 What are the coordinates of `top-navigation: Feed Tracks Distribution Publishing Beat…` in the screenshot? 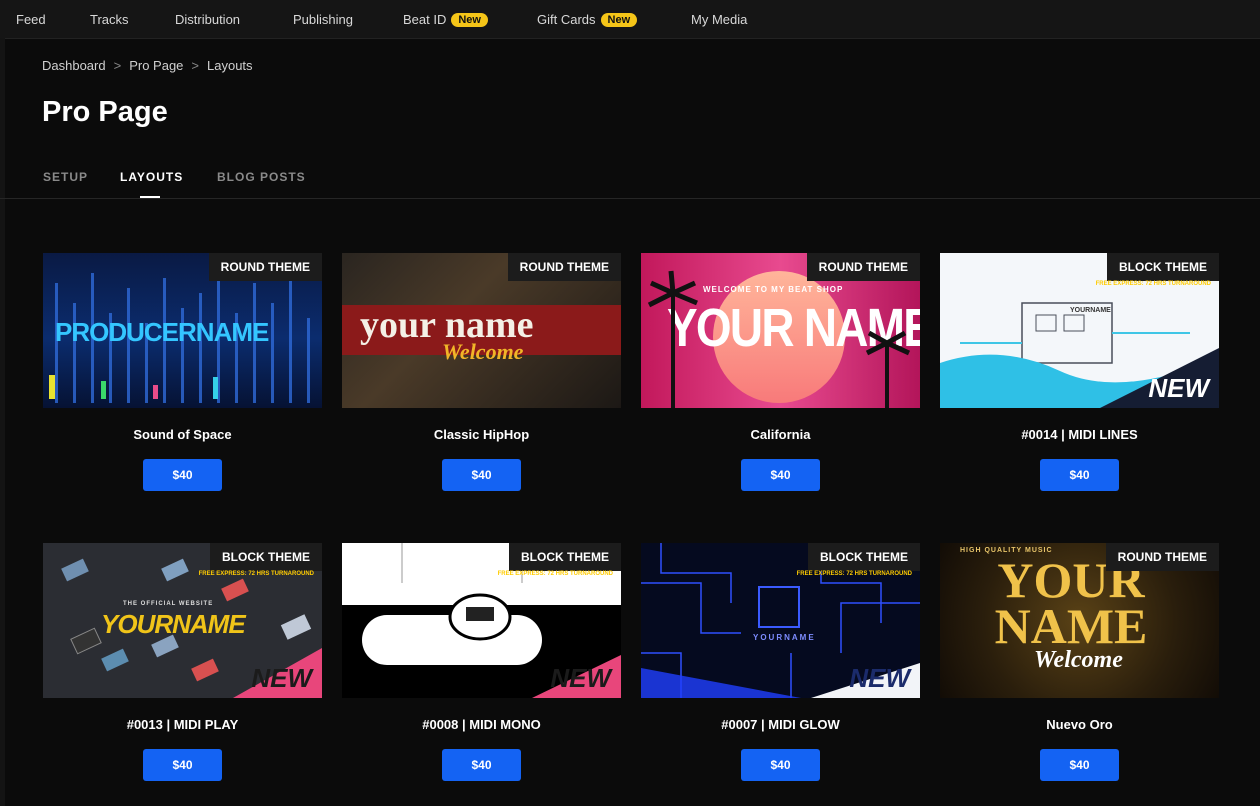 It's located at (630, 19).